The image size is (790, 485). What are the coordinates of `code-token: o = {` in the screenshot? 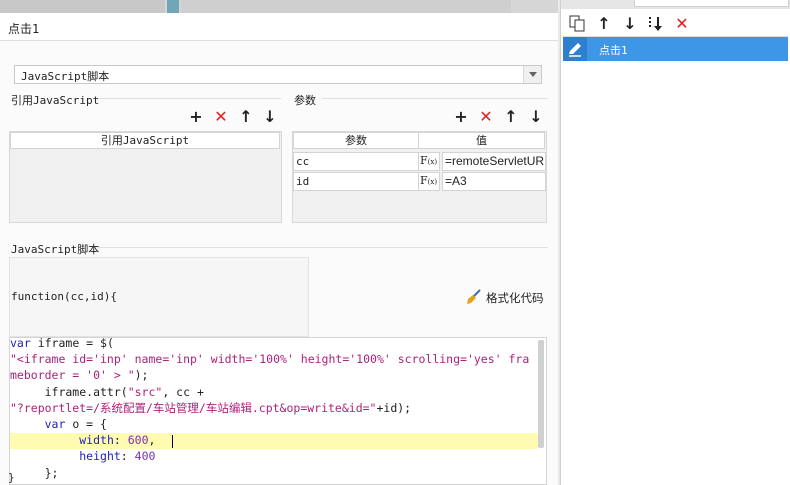 It's located at (86, 424).